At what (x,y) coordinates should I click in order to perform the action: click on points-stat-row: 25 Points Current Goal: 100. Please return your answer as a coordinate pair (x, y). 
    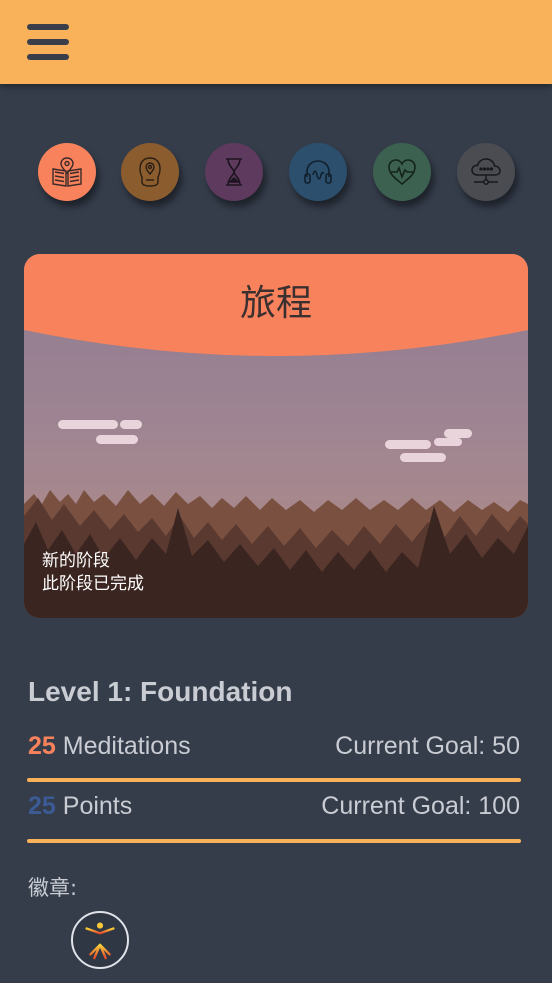
    Looking at the image, I should click on (275, 809).